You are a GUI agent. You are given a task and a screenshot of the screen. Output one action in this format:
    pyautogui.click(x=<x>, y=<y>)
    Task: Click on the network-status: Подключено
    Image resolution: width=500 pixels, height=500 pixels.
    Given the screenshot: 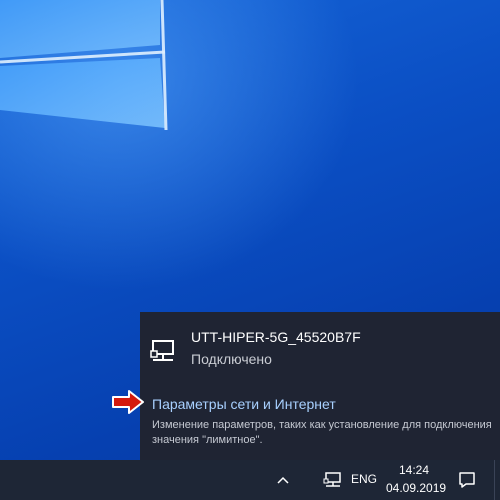 What is the action you would take?
    pyautogui.click(x=231, y=359)
    